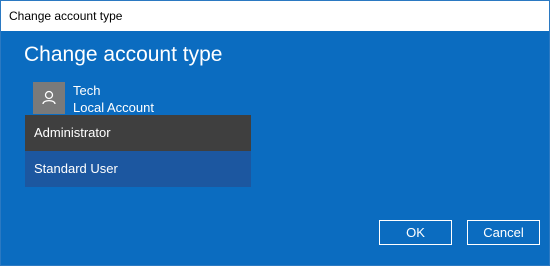  What do you see at coordinates (123, 54) in the screenshot?
I see `dialog-heading: Change account type` at bounding box center [123, 54].